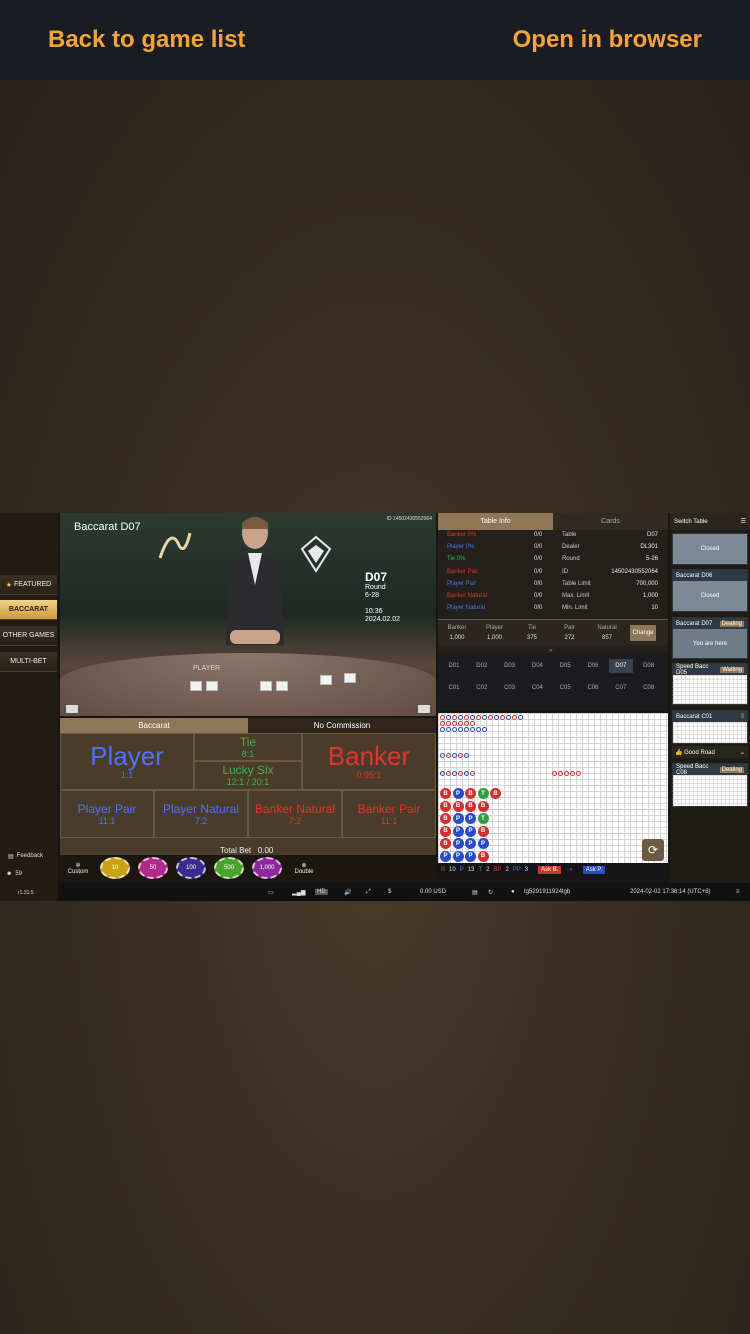 The width and height of the screenshot is (750, 1334). I want to click on tab-cards: Cards, so click(610, 521).